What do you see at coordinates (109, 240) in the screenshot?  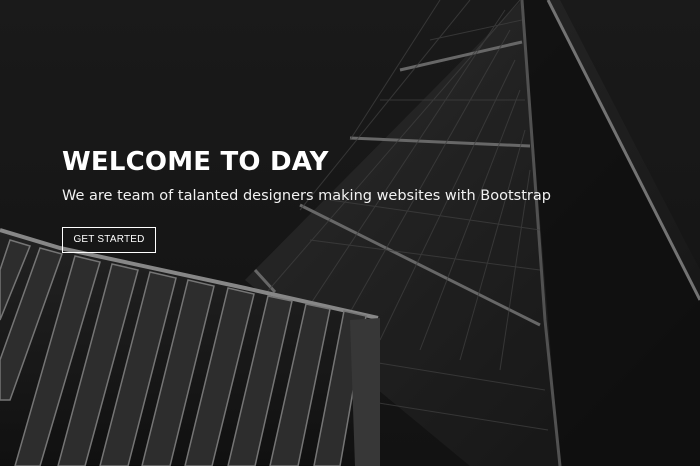 I see `get-started-button: GET STARTED` at bounding box center [109, 240].